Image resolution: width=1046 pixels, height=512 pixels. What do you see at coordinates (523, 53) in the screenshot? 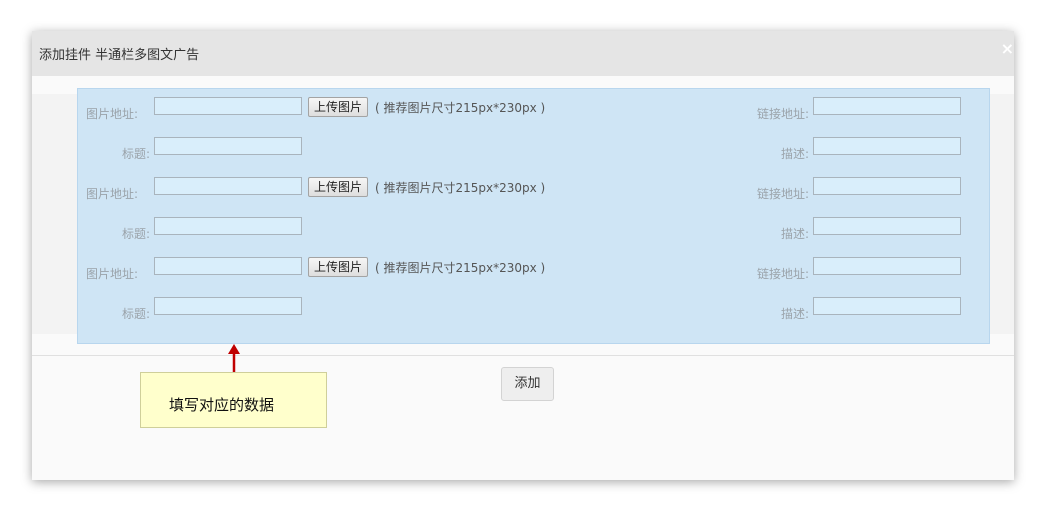
I see `dialog-header: 添加挂件 半通栏多图文广告 ×` at bounding box center [523, 53].